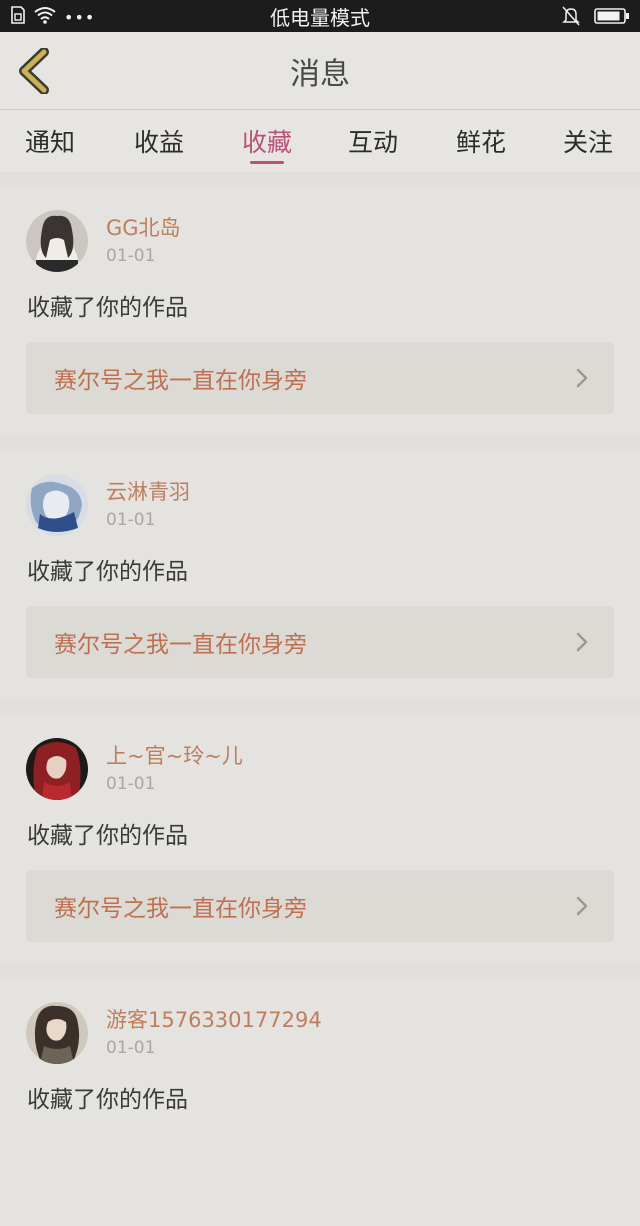  What do you see at coordinates (159, 141) in the screenshot?
I see `tab-earnings: 收益` at bounding box center [159, 141].